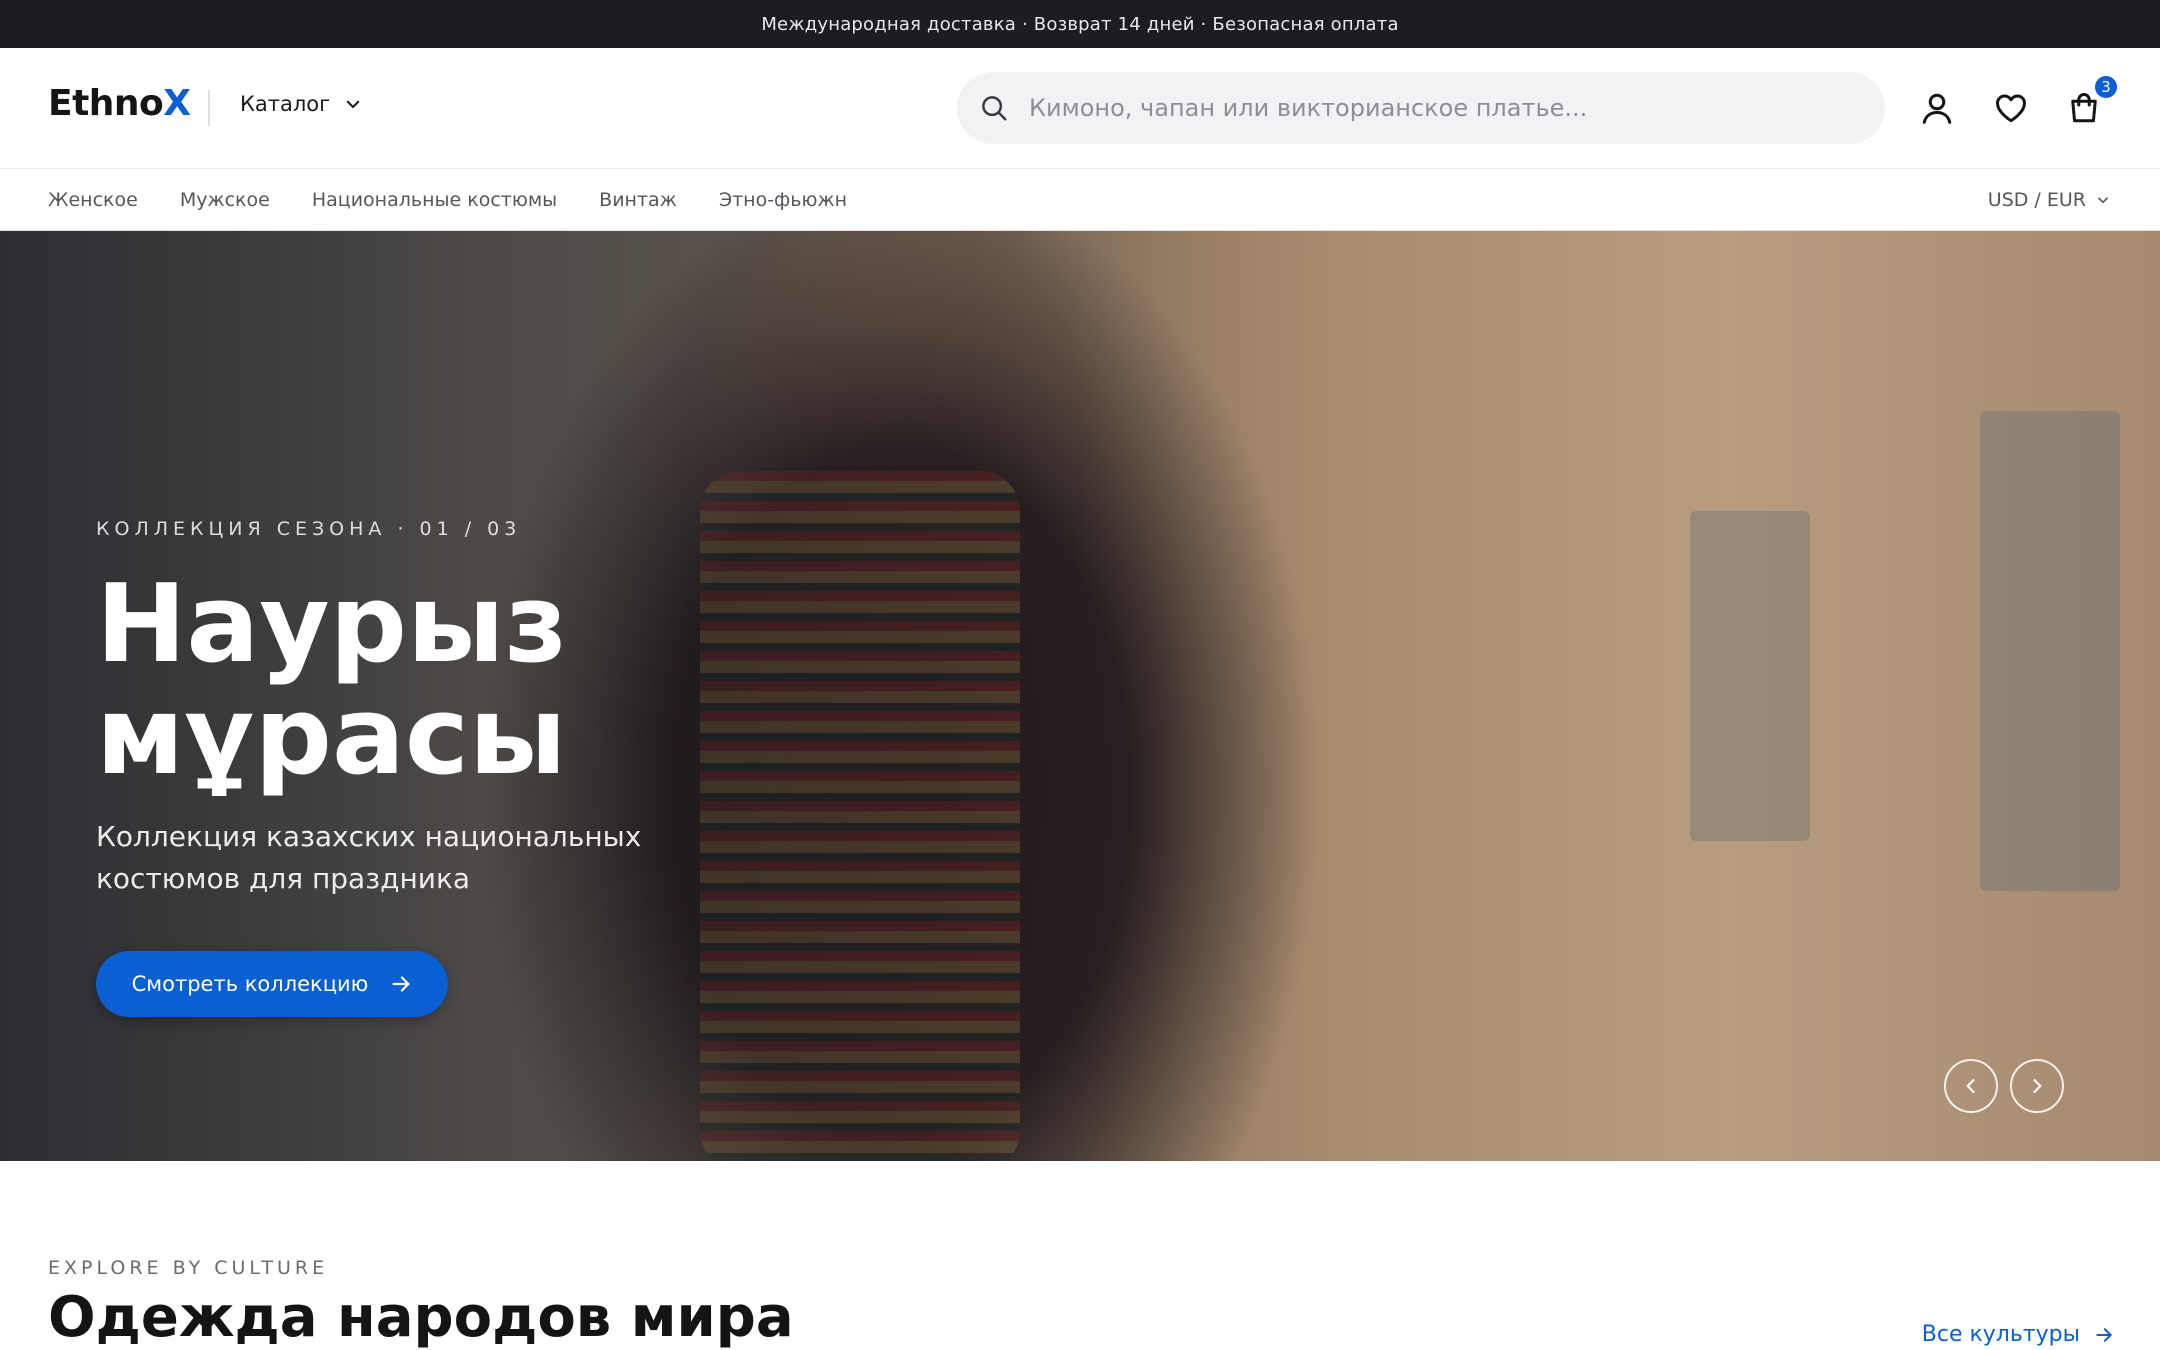 The image size is (2160, 1350). Describe the element at coordinates (638, 200) in the screenshot. I see `nav-item-vintage: Винтаж` at that location.